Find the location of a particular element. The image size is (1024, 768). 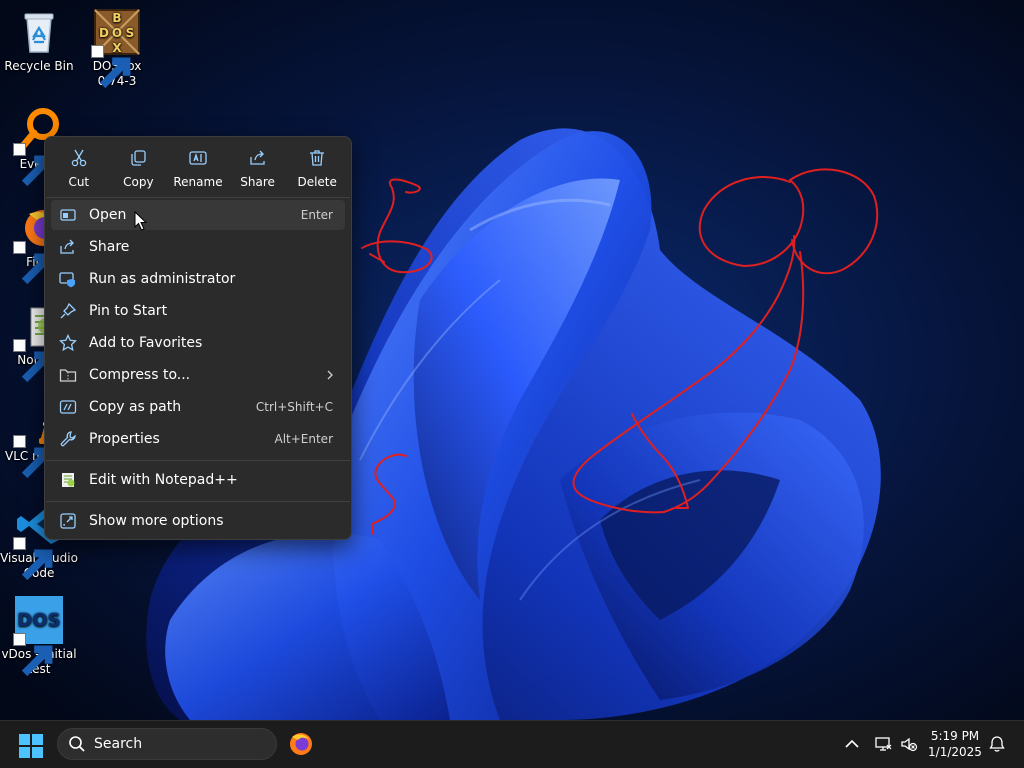

dosbox-letter: O is located at coordinates (117, 33).